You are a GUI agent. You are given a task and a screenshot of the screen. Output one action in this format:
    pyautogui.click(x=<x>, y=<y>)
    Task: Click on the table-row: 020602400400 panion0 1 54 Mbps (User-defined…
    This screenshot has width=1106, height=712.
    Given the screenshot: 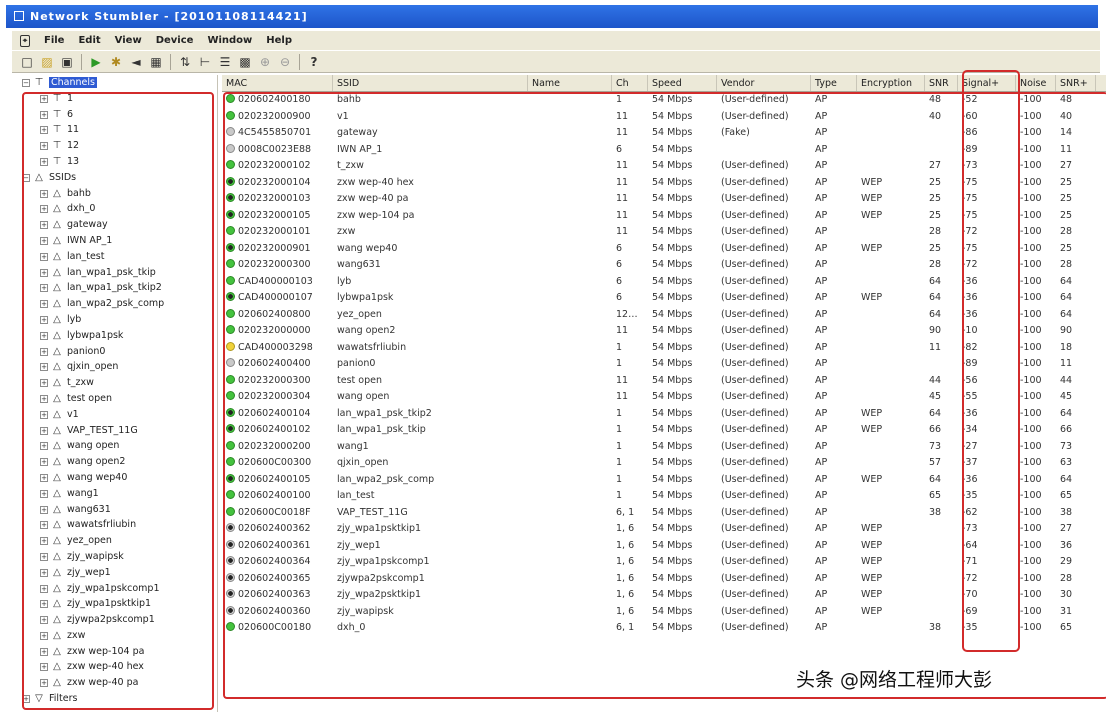 What is the action you would take?
    pyautogui.click(x=664, y=364)
    